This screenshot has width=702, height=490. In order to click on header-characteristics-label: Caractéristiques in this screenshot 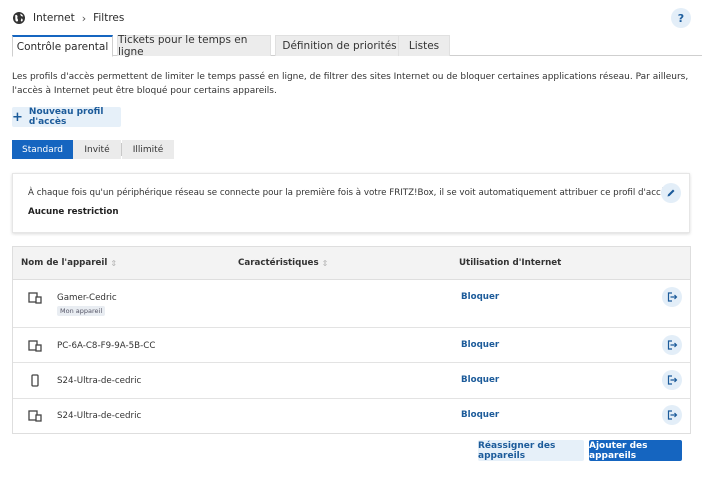, I will do `click(278, 263)`.